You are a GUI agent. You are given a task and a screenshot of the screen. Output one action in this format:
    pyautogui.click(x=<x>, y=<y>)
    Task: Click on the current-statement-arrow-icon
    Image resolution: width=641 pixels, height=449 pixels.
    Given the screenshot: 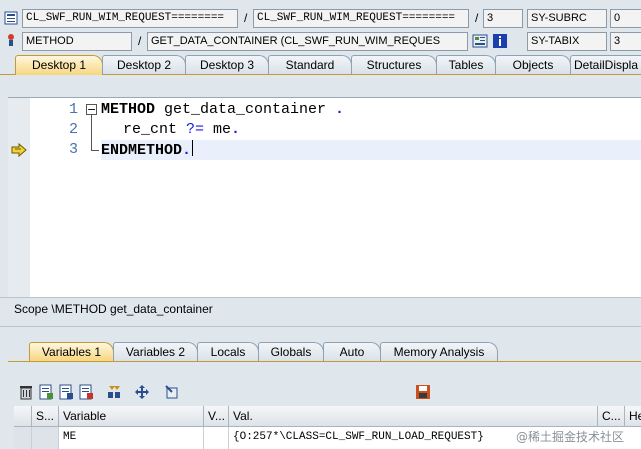 What is the action you would take?
    pyautogui.click(x=19, y=150)
    